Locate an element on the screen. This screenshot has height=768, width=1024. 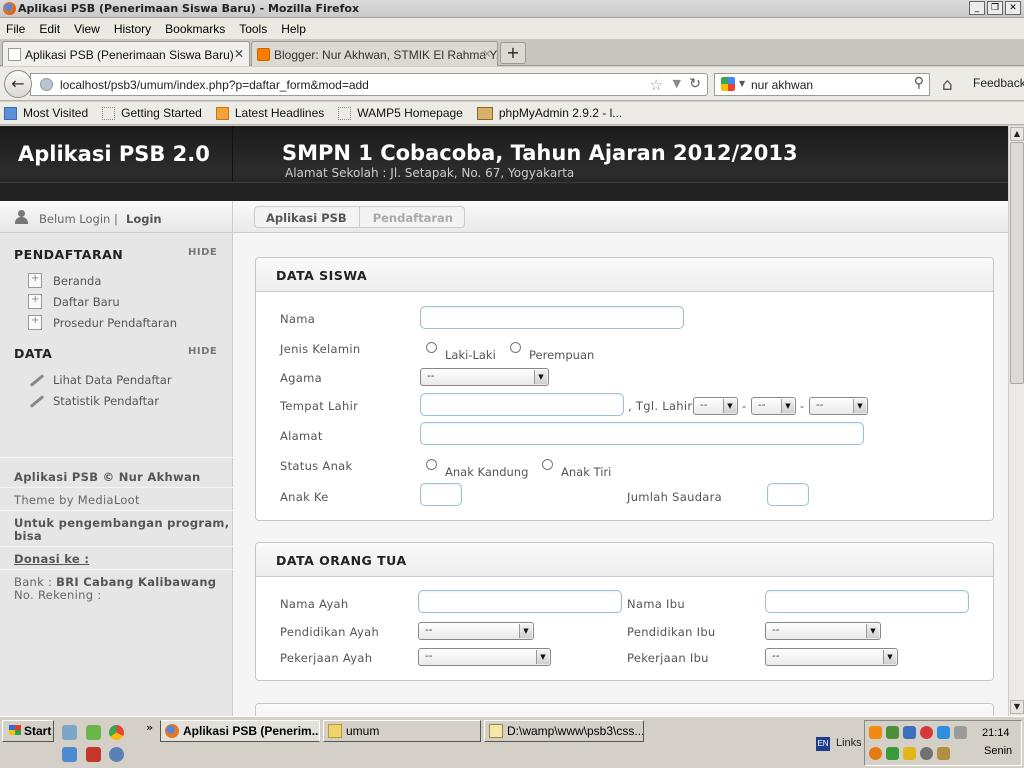
sidebar-item-statistik: Statistik Pendaftar is located at coordinates (93, 401).